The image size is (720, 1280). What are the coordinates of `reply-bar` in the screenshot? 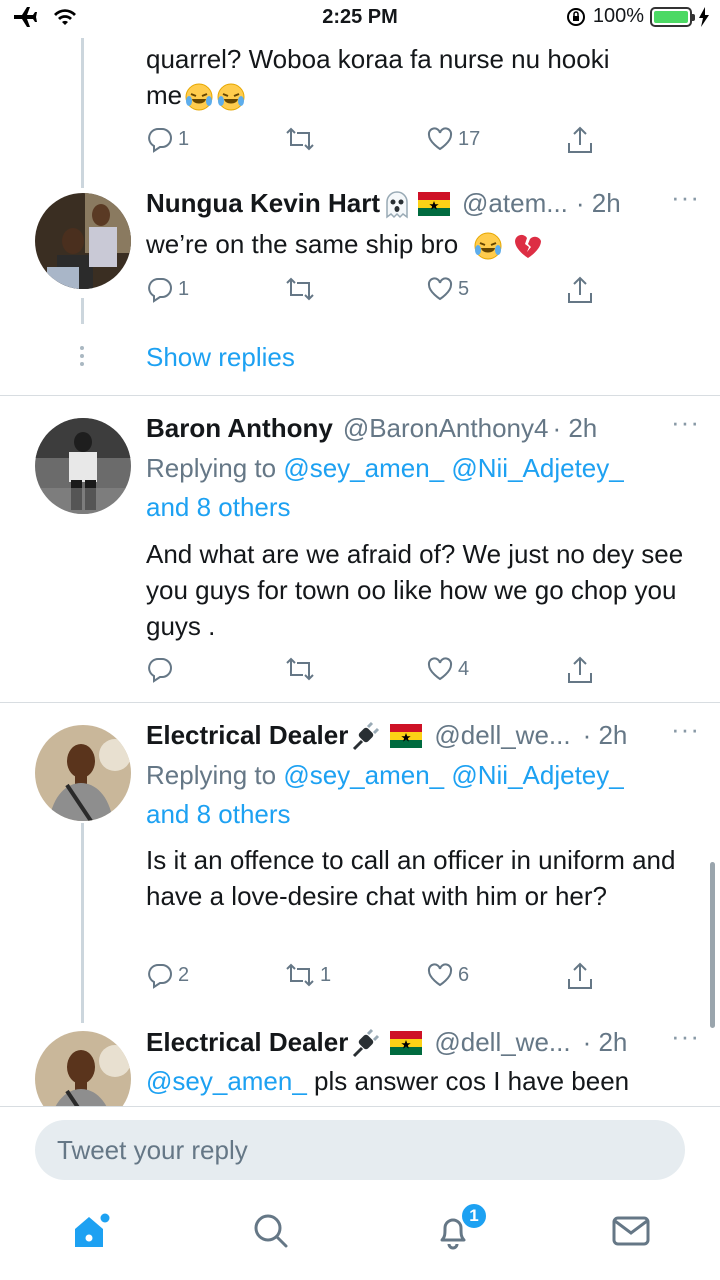 It's located at (360, 1149).